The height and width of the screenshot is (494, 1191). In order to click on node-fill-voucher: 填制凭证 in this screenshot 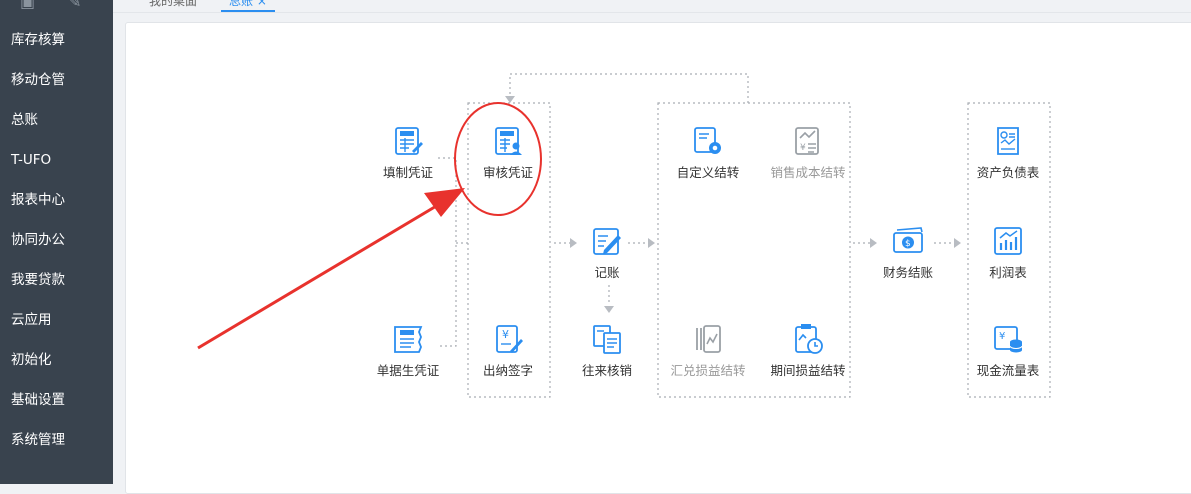, I will do `click(408, 152)`.